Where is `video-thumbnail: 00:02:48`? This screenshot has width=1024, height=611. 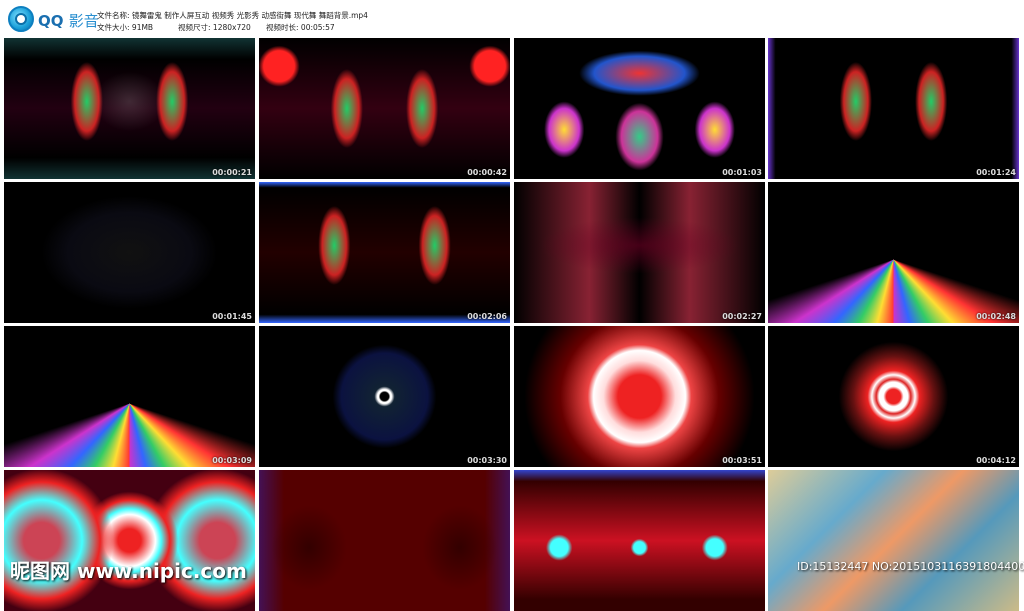
video-thumbnail: 00:02:48 is located at coordinates (893, 252).